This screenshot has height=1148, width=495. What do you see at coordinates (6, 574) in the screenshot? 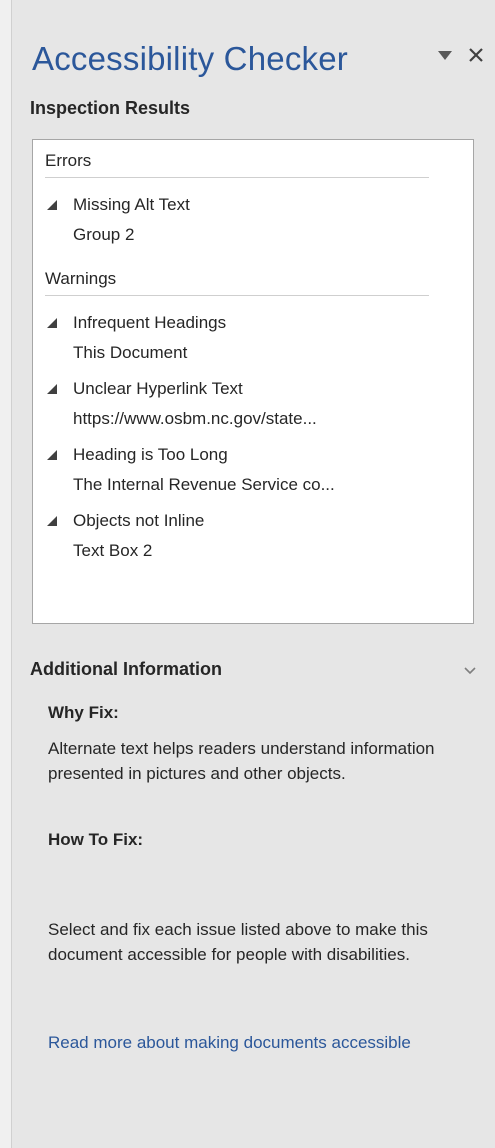
I see `document-edge` at bounding box center [6, 574].